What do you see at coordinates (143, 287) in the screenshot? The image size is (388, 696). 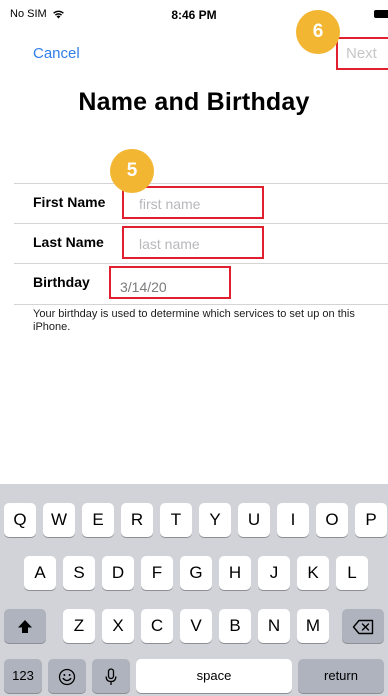 I see `birthday-field: 3/14/20` at bounding box center [143, 287].